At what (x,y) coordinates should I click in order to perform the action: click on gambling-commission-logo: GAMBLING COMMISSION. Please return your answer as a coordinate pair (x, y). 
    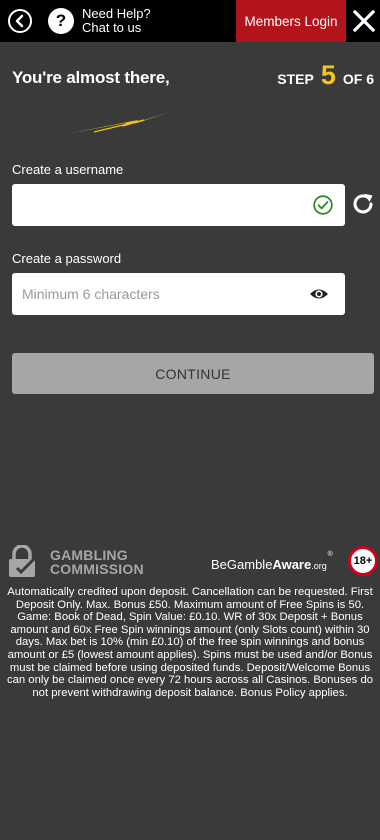
    Looking at the image, I should click on (97, 562).